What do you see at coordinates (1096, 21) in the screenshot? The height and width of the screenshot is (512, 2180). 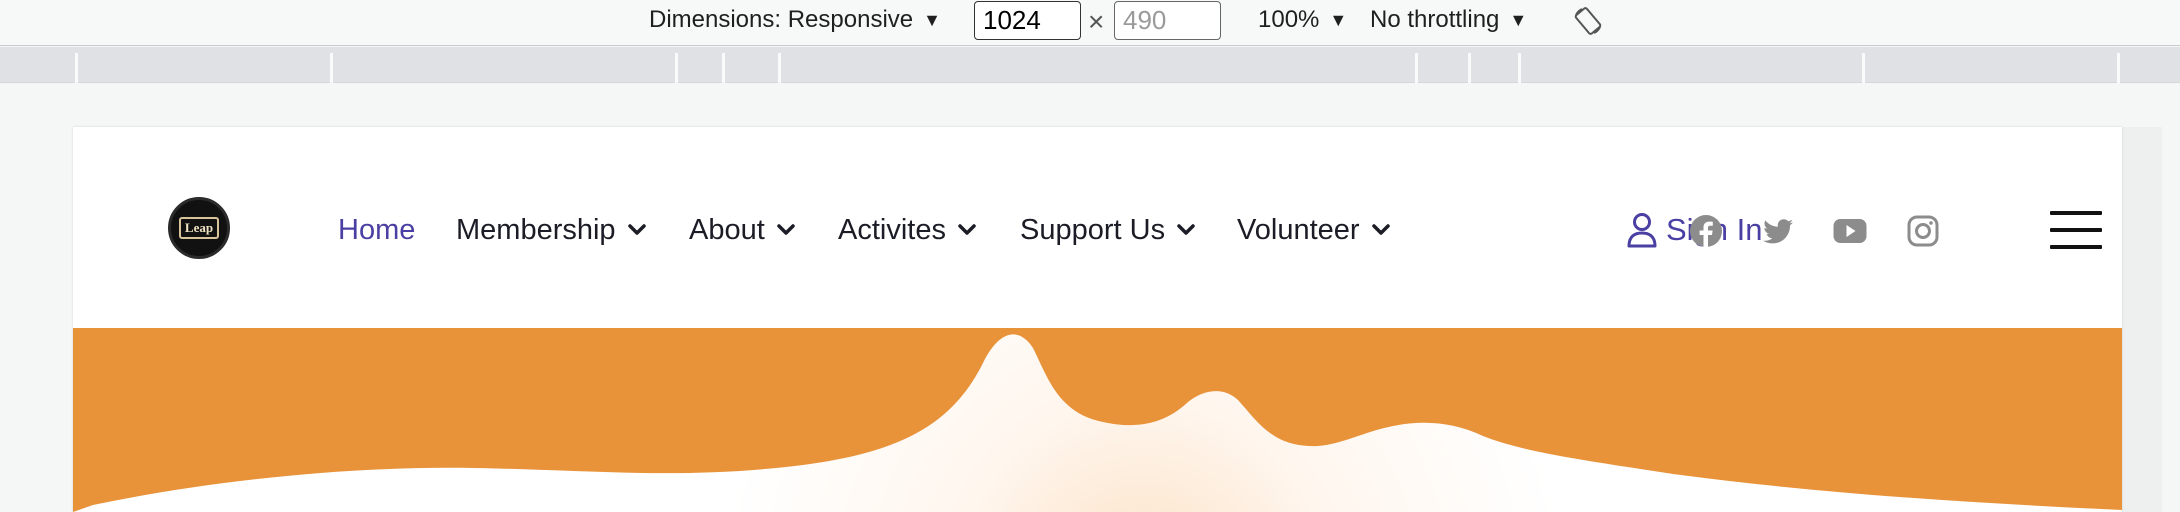 I see `times-sign: ×` at bounding box center [1096, 21].